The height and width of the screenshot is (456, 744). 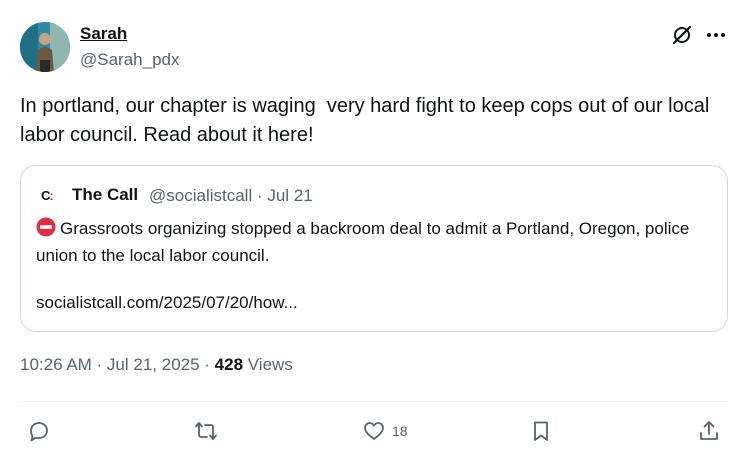 I want to click on timestamp-row: 10:26 AM · Jul 21, 2025 · 428 Views, so click(x=156, y=365).